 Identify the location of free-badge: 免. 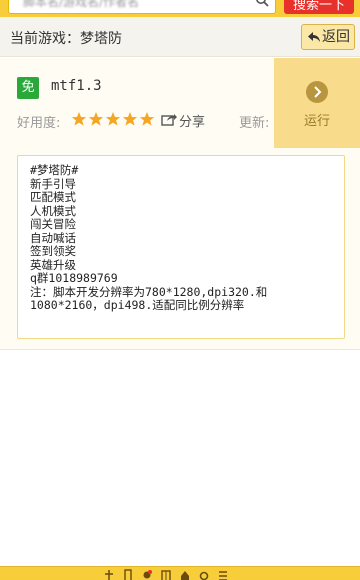
(28, 88).